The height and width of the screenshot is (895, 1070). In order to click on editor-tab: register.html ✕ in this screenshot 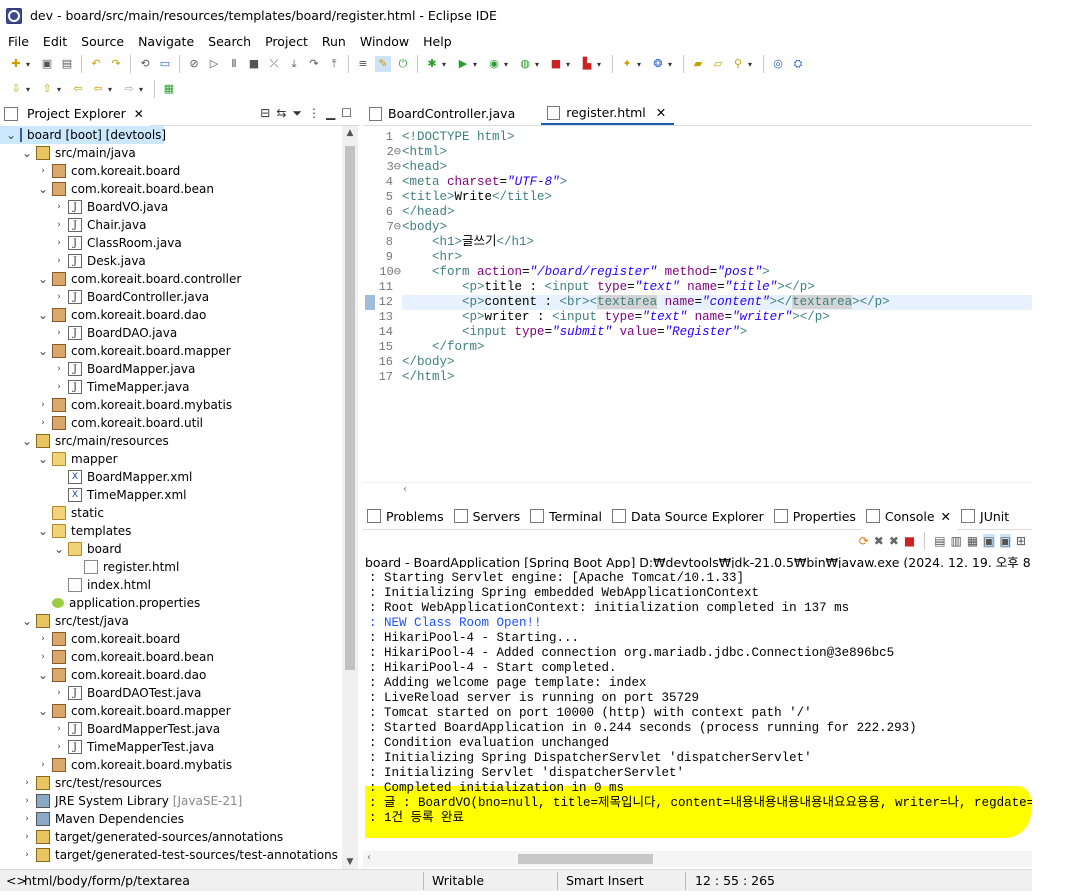, I will do `click(608, 113)`.